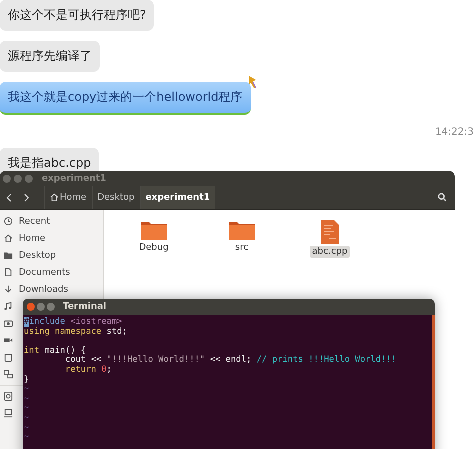  Describe the element at coordinates (8, 221) in the screenshot. I see `clock-icon` at that location.